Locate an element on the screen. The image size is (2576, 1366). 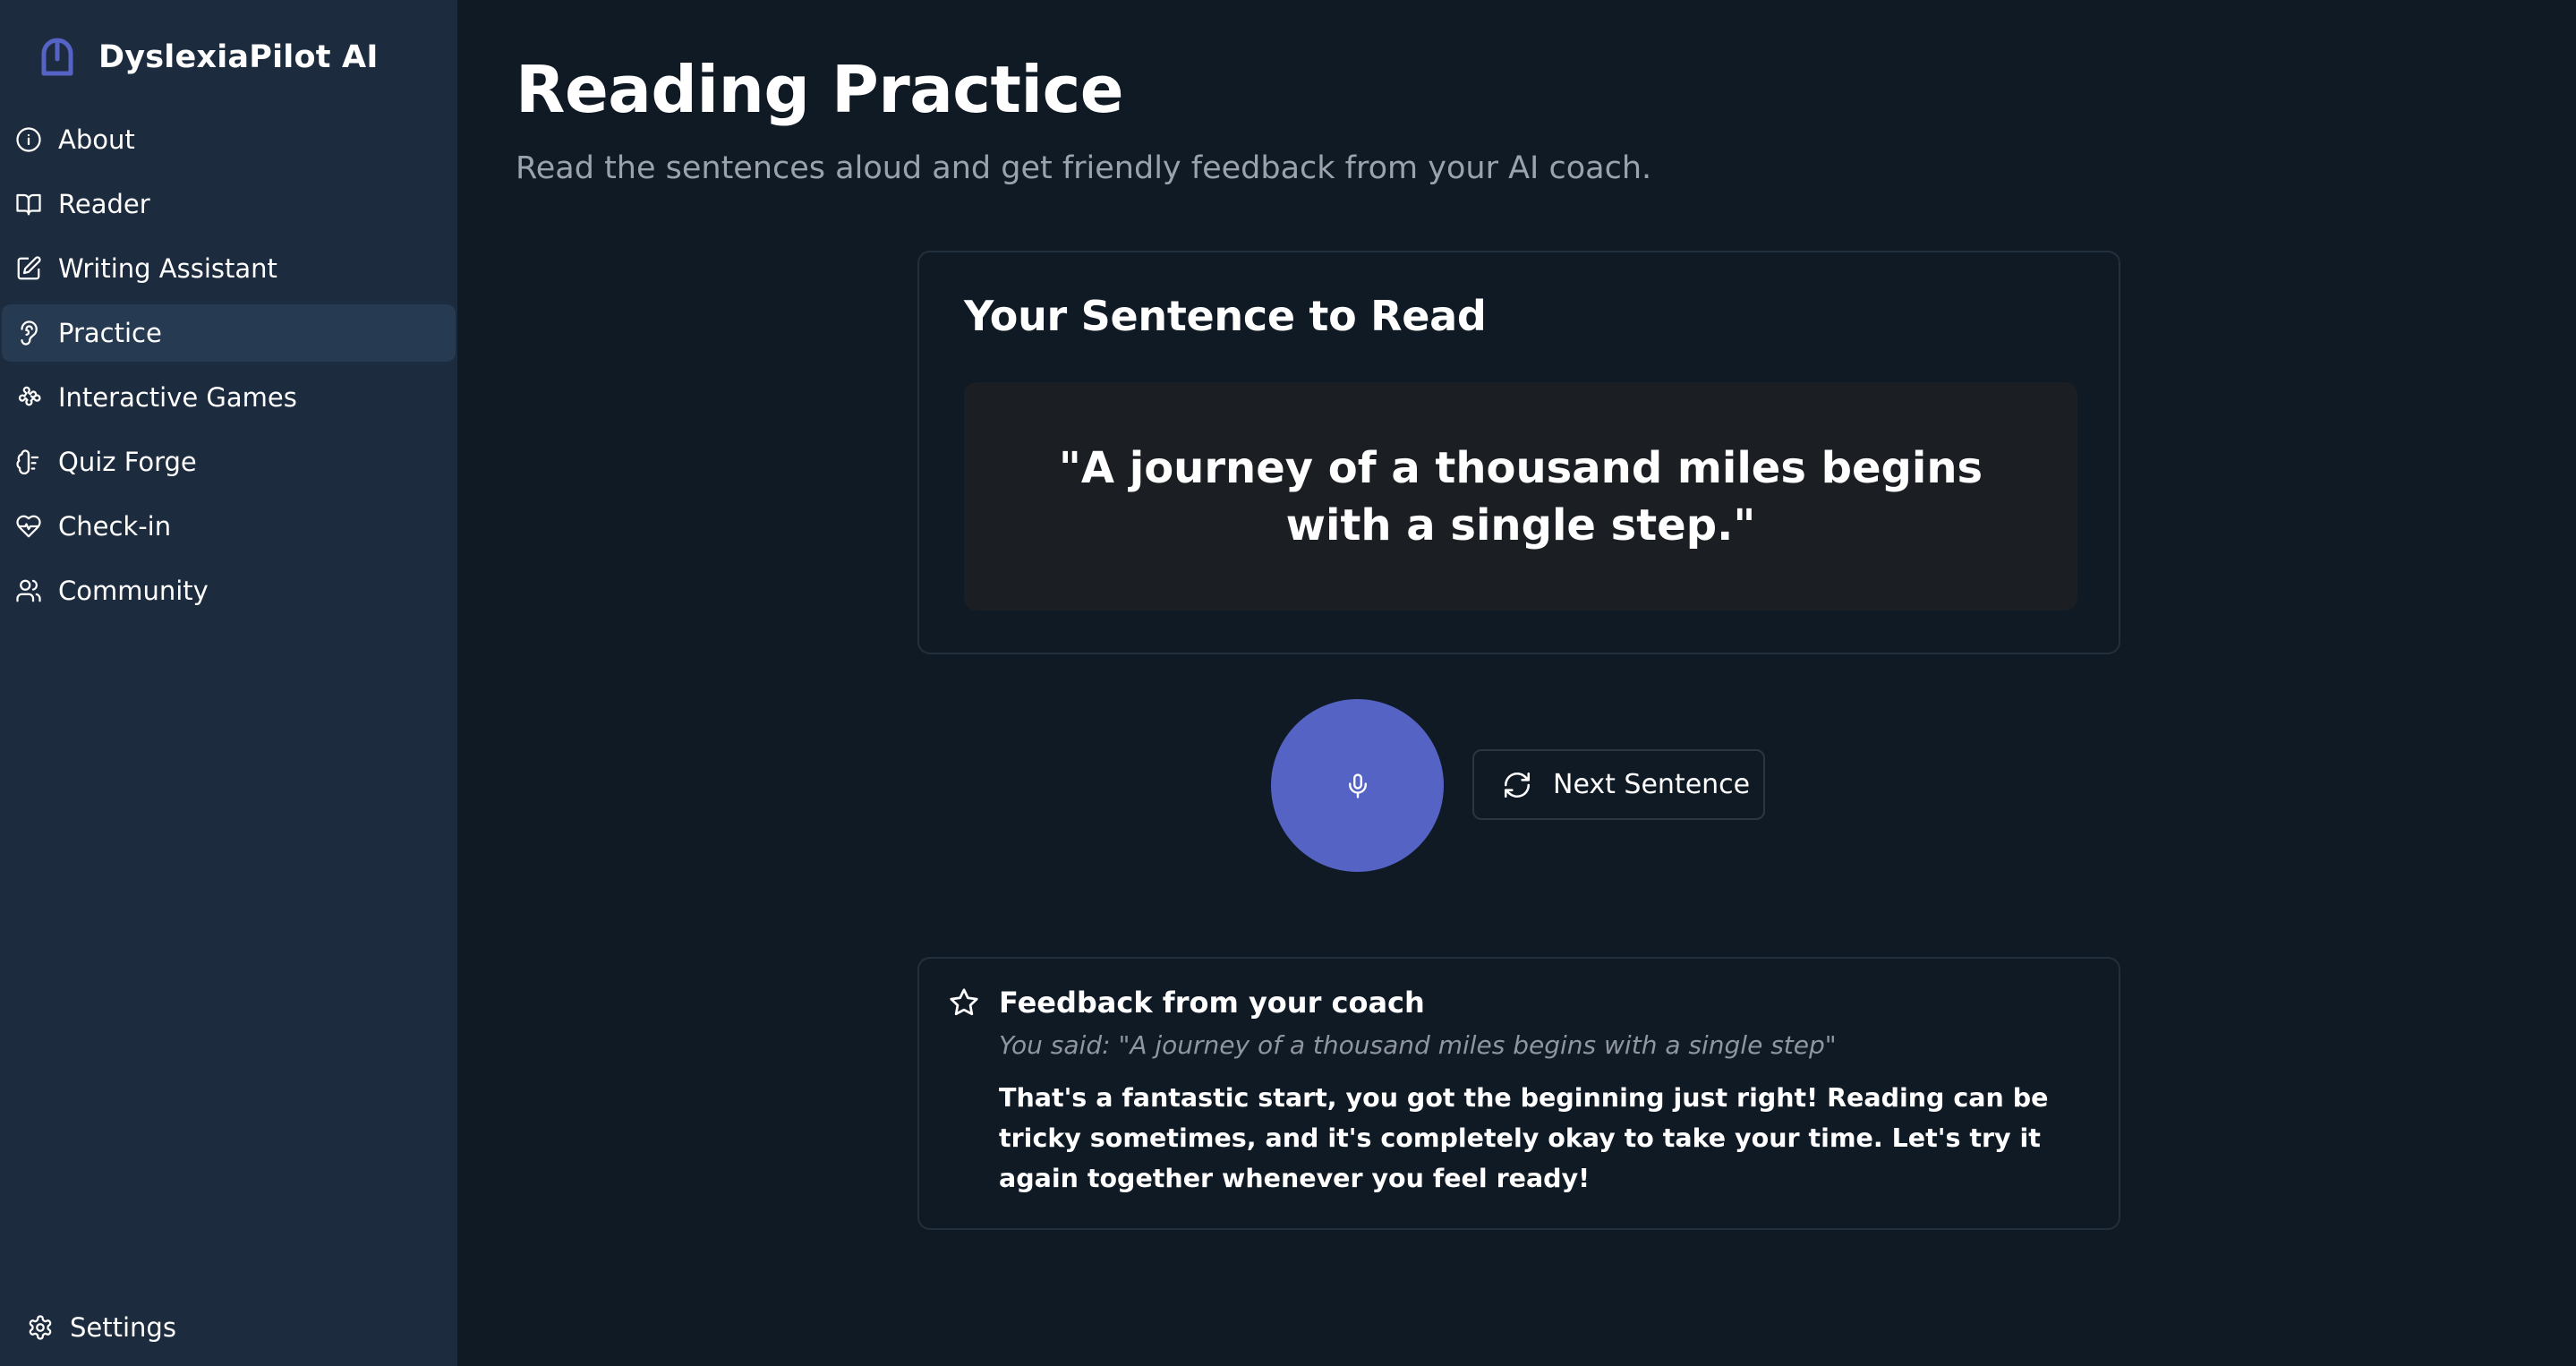
sidebar-item-label: Check-in is located at coordinates (115, 526).